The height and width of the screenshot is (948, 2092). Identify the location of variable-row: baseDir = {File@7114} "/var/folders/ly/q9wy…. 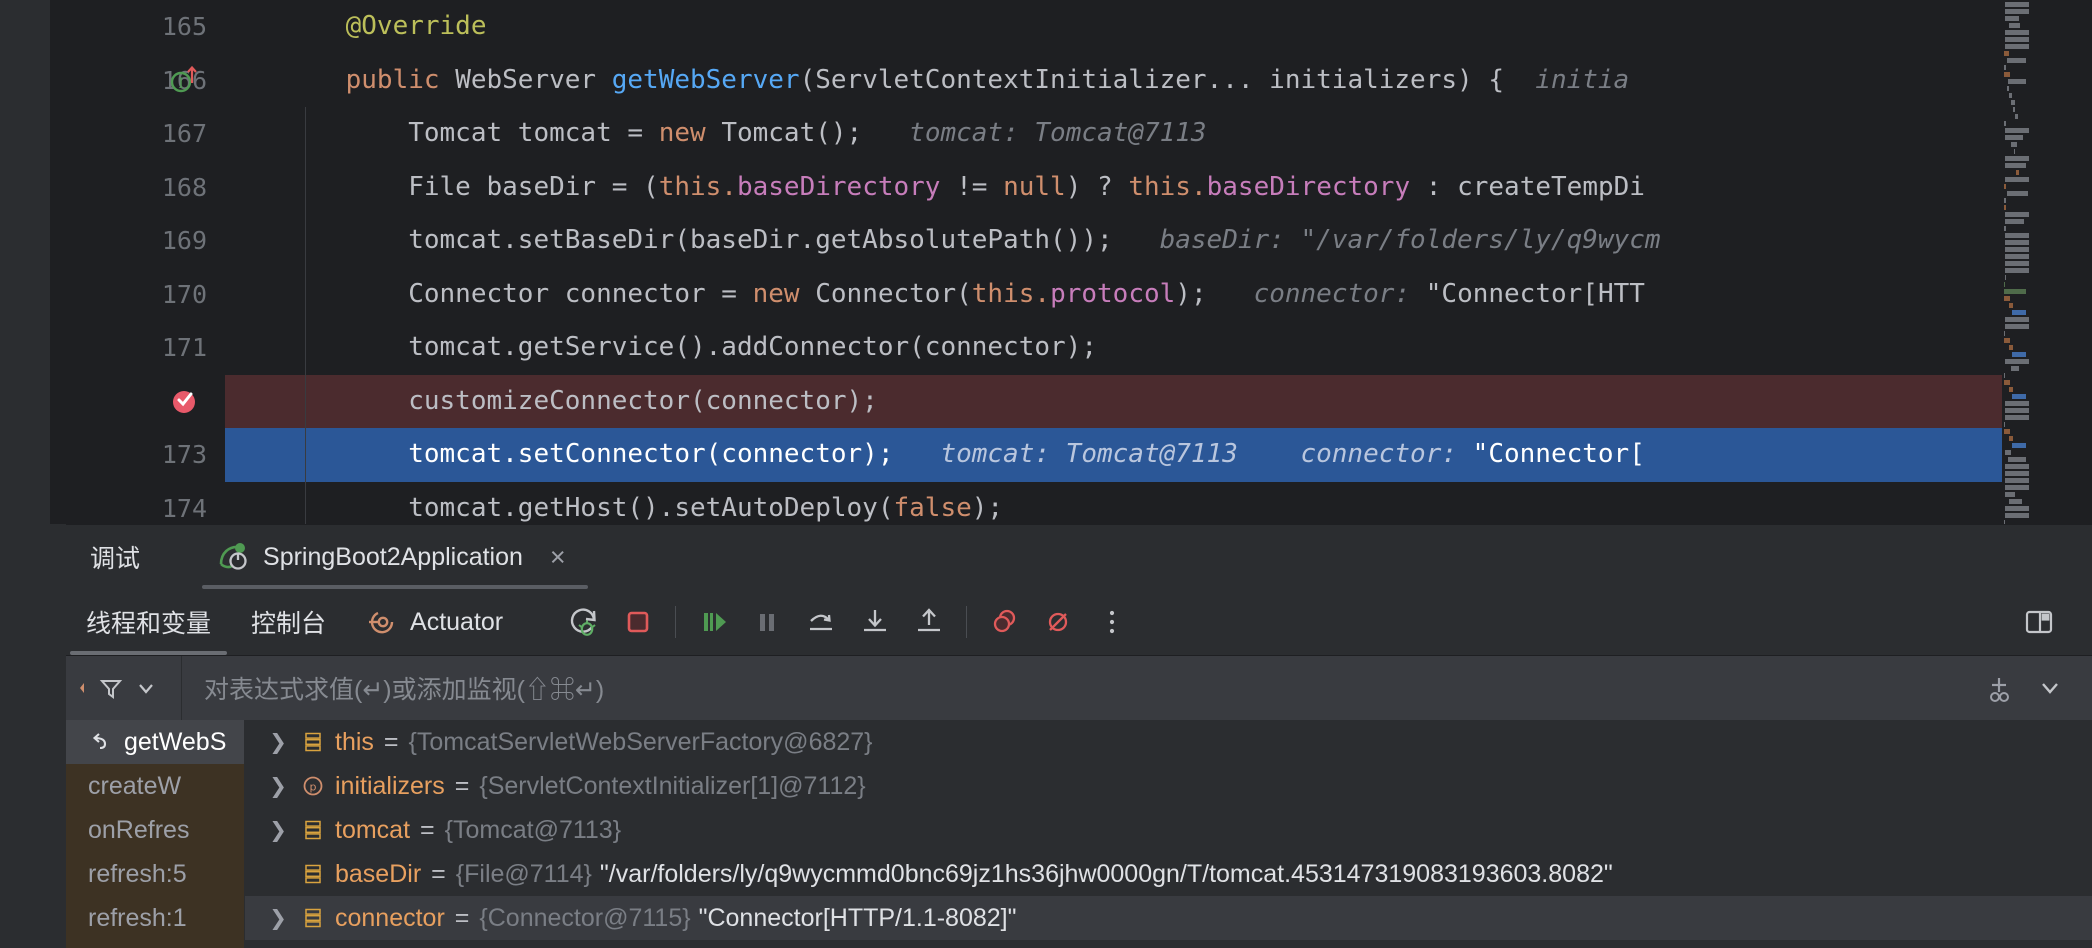
(1168, 874).